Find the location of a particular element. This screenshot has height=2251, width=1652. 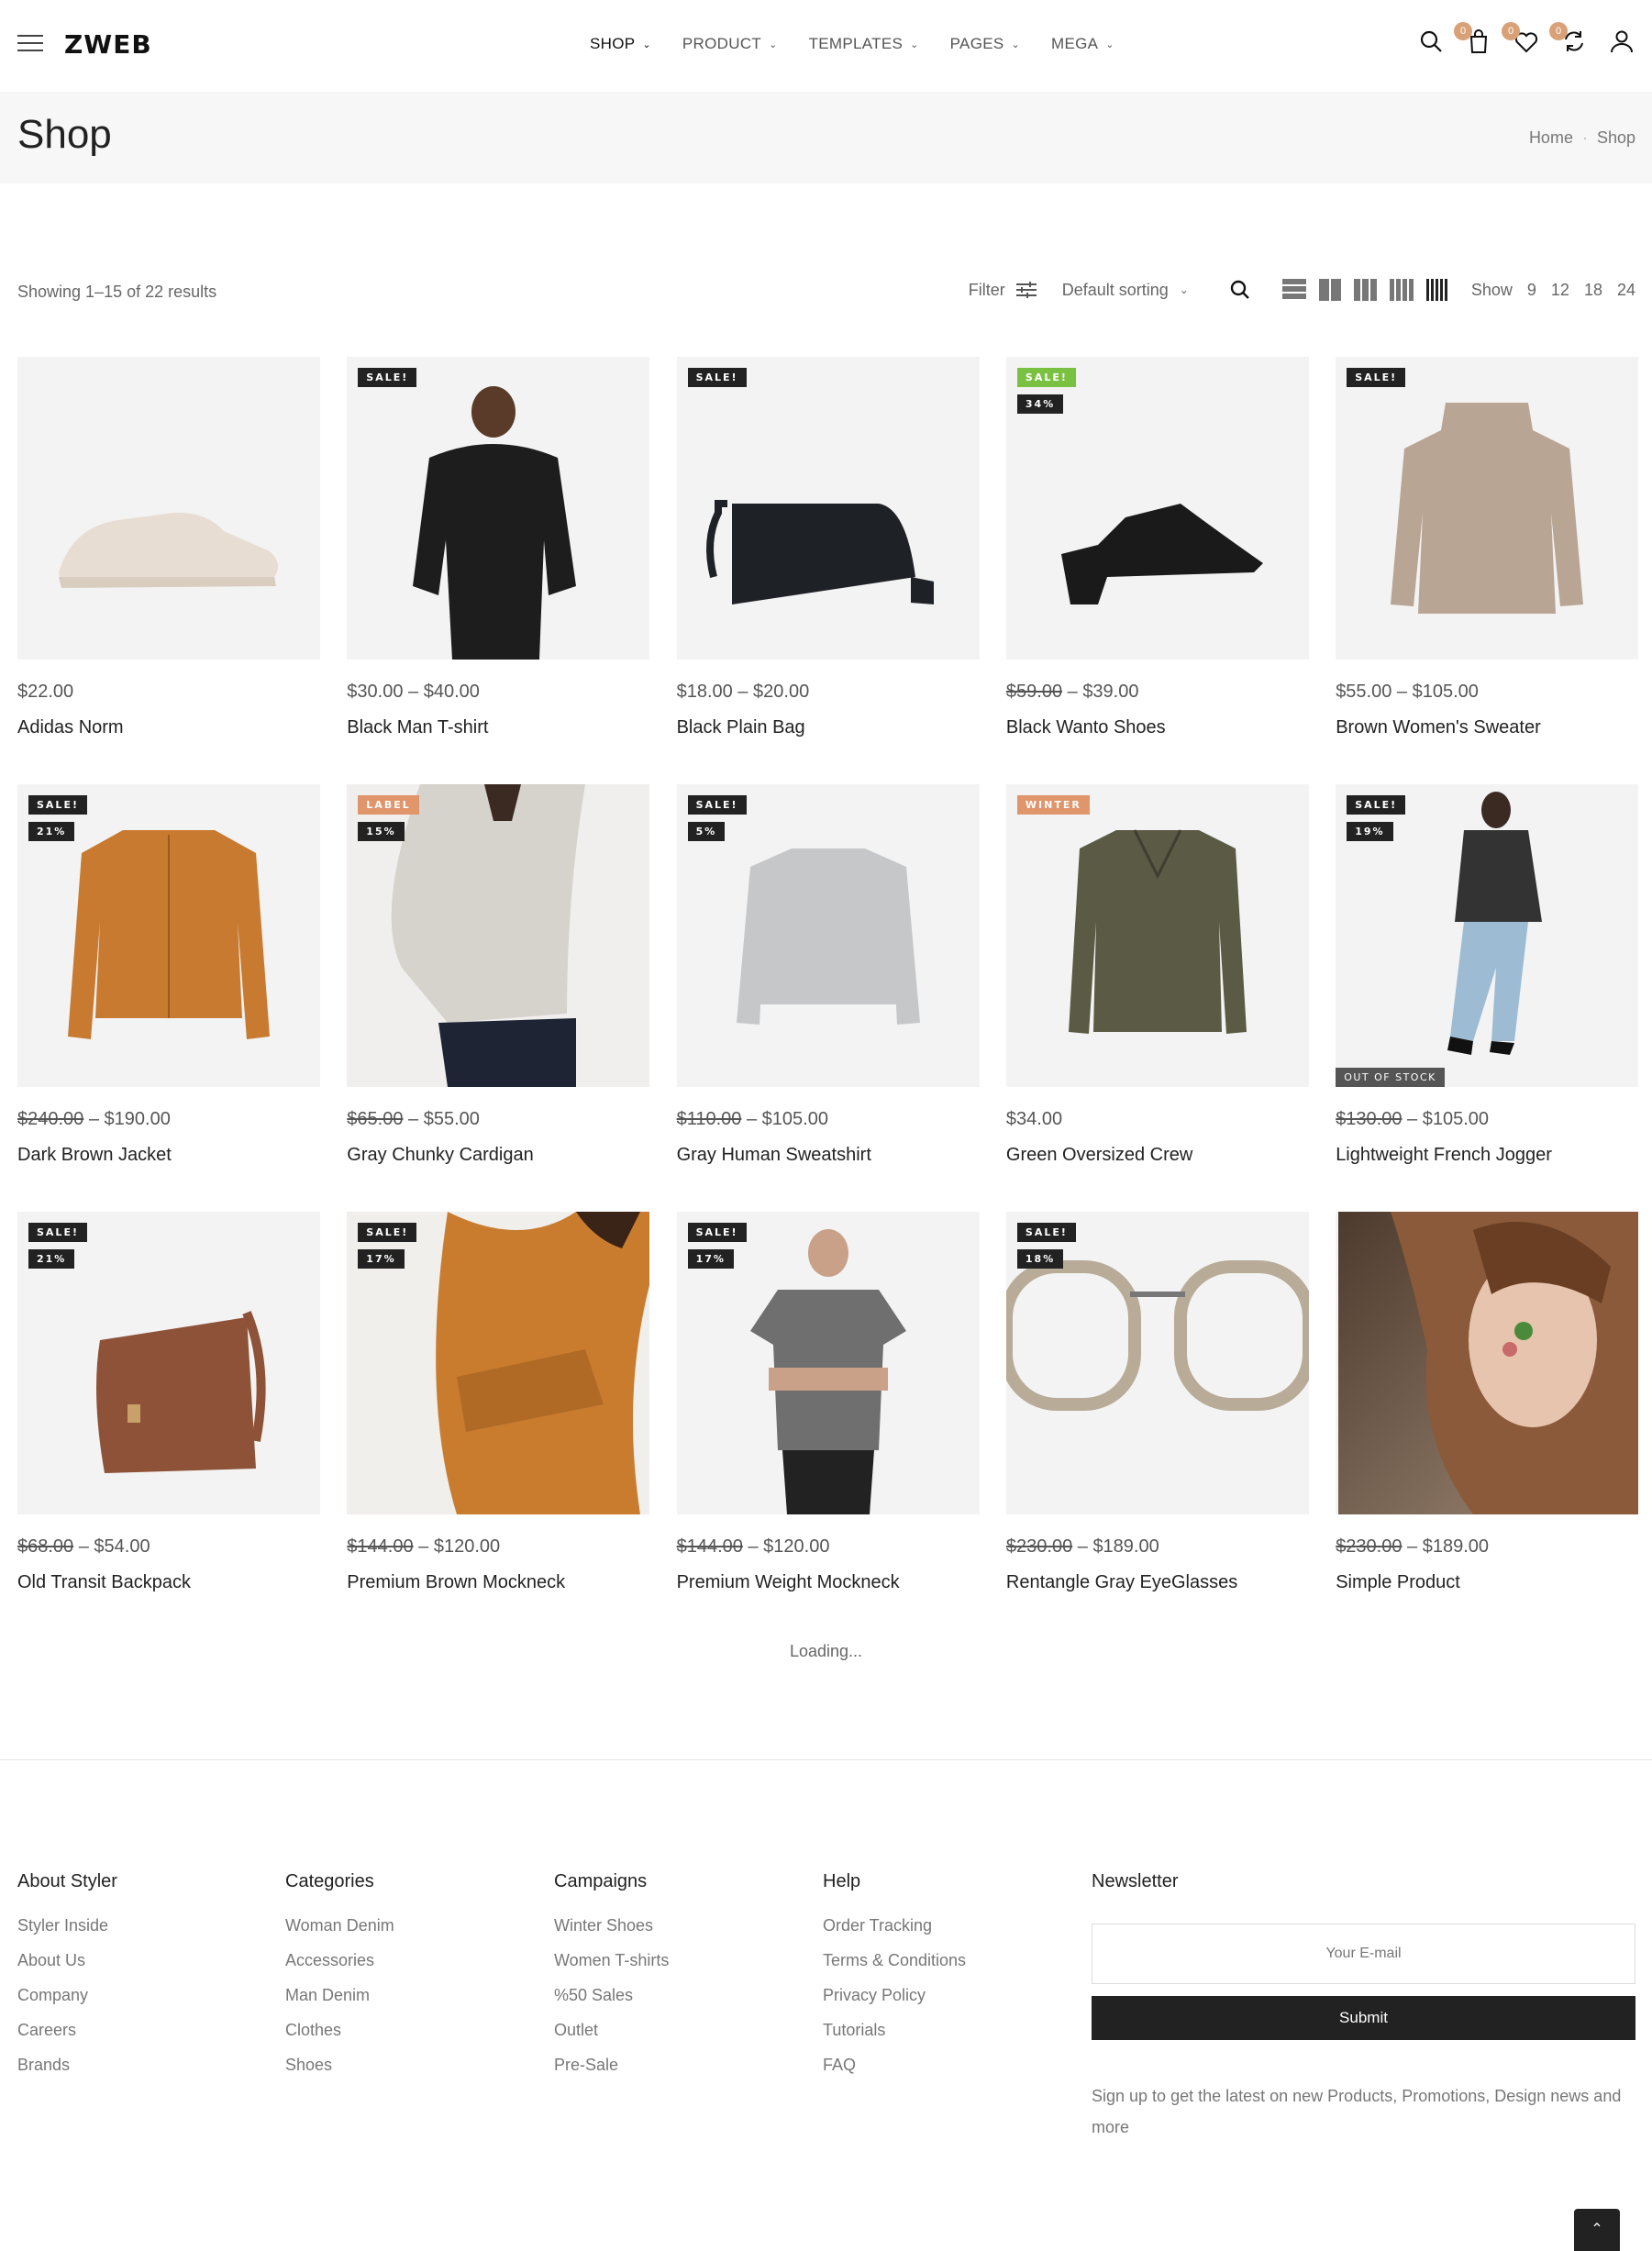

product-name: Adidas Norm is located at coordinates (168, 727).